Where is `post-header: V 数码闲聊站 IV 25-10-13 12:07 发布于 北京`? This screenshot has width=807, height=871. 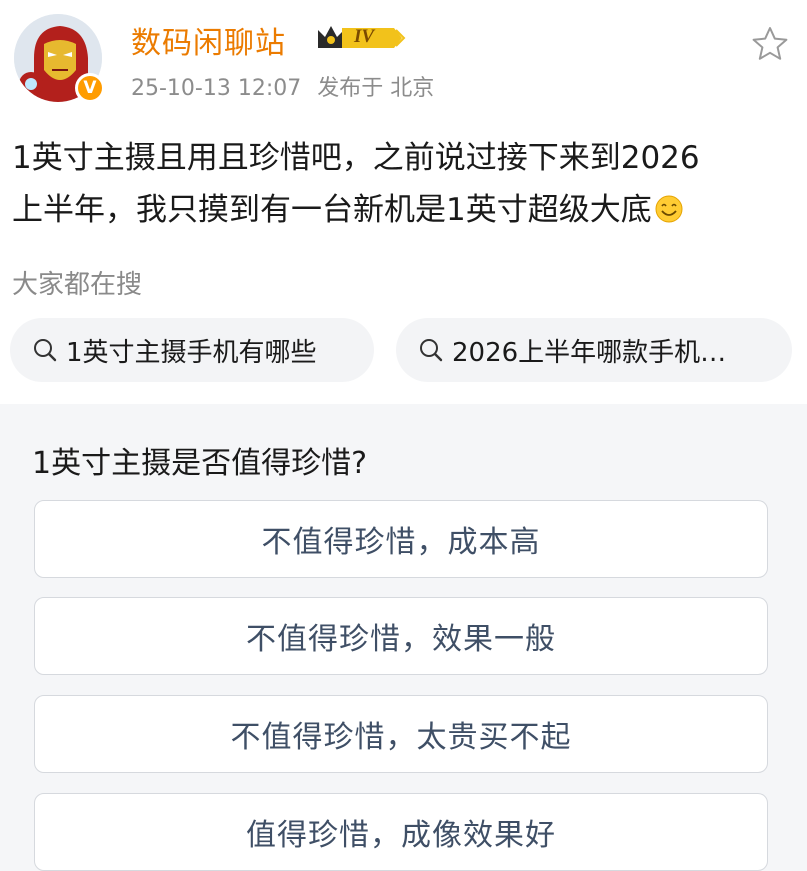 post-header: V 数码闲聊站 IV 25-10-13 12:07 发布于 北京 is located at coordinates (403, 57).